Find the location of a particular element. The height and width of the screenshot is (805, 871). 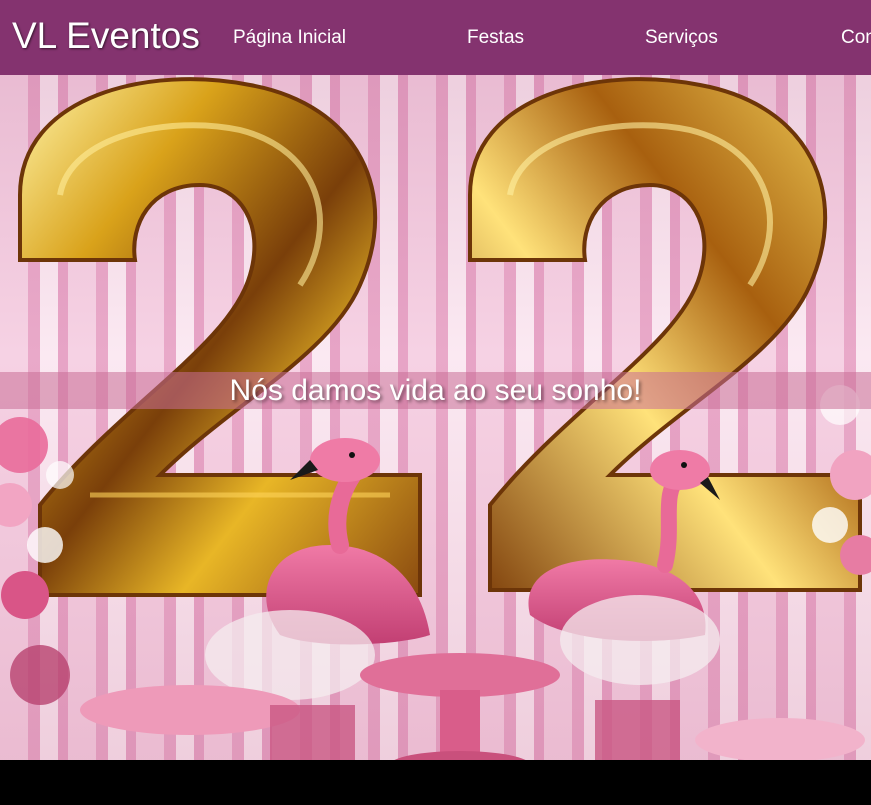

cake-stand is located at coordinates (460, 714).